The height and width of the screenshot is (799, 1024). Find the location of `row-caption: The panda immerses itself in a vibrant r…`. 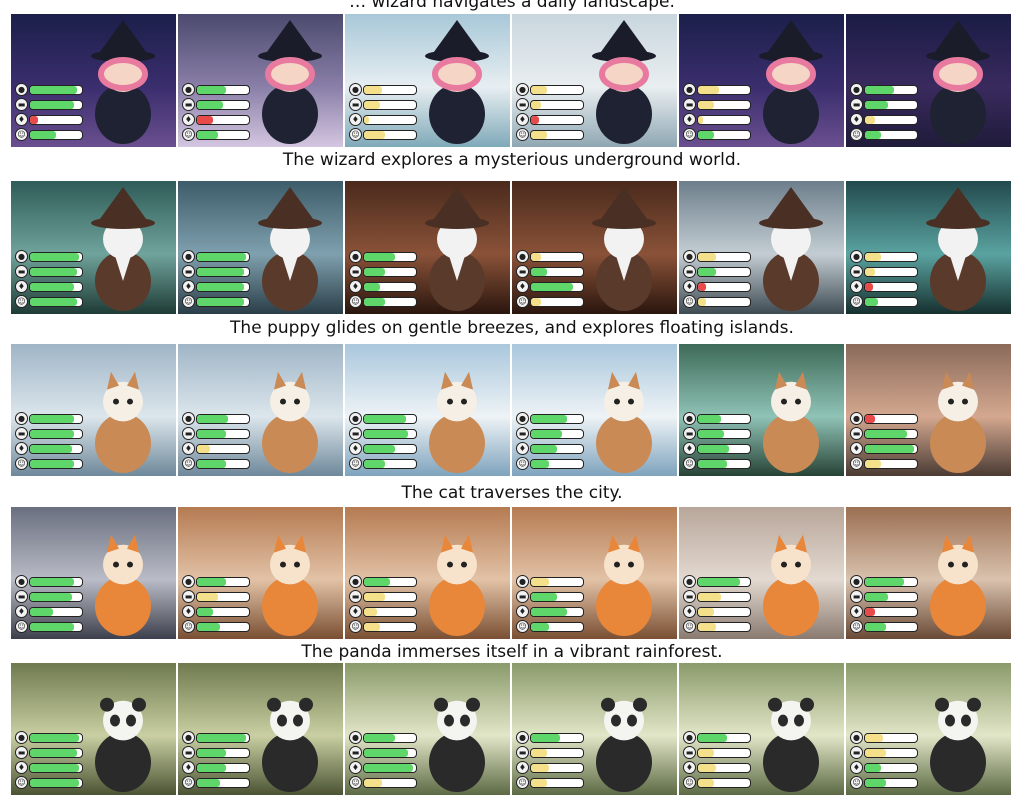

row-caption: The panda immerses itself in a vibrant r… is located at coordinates (512, 652).